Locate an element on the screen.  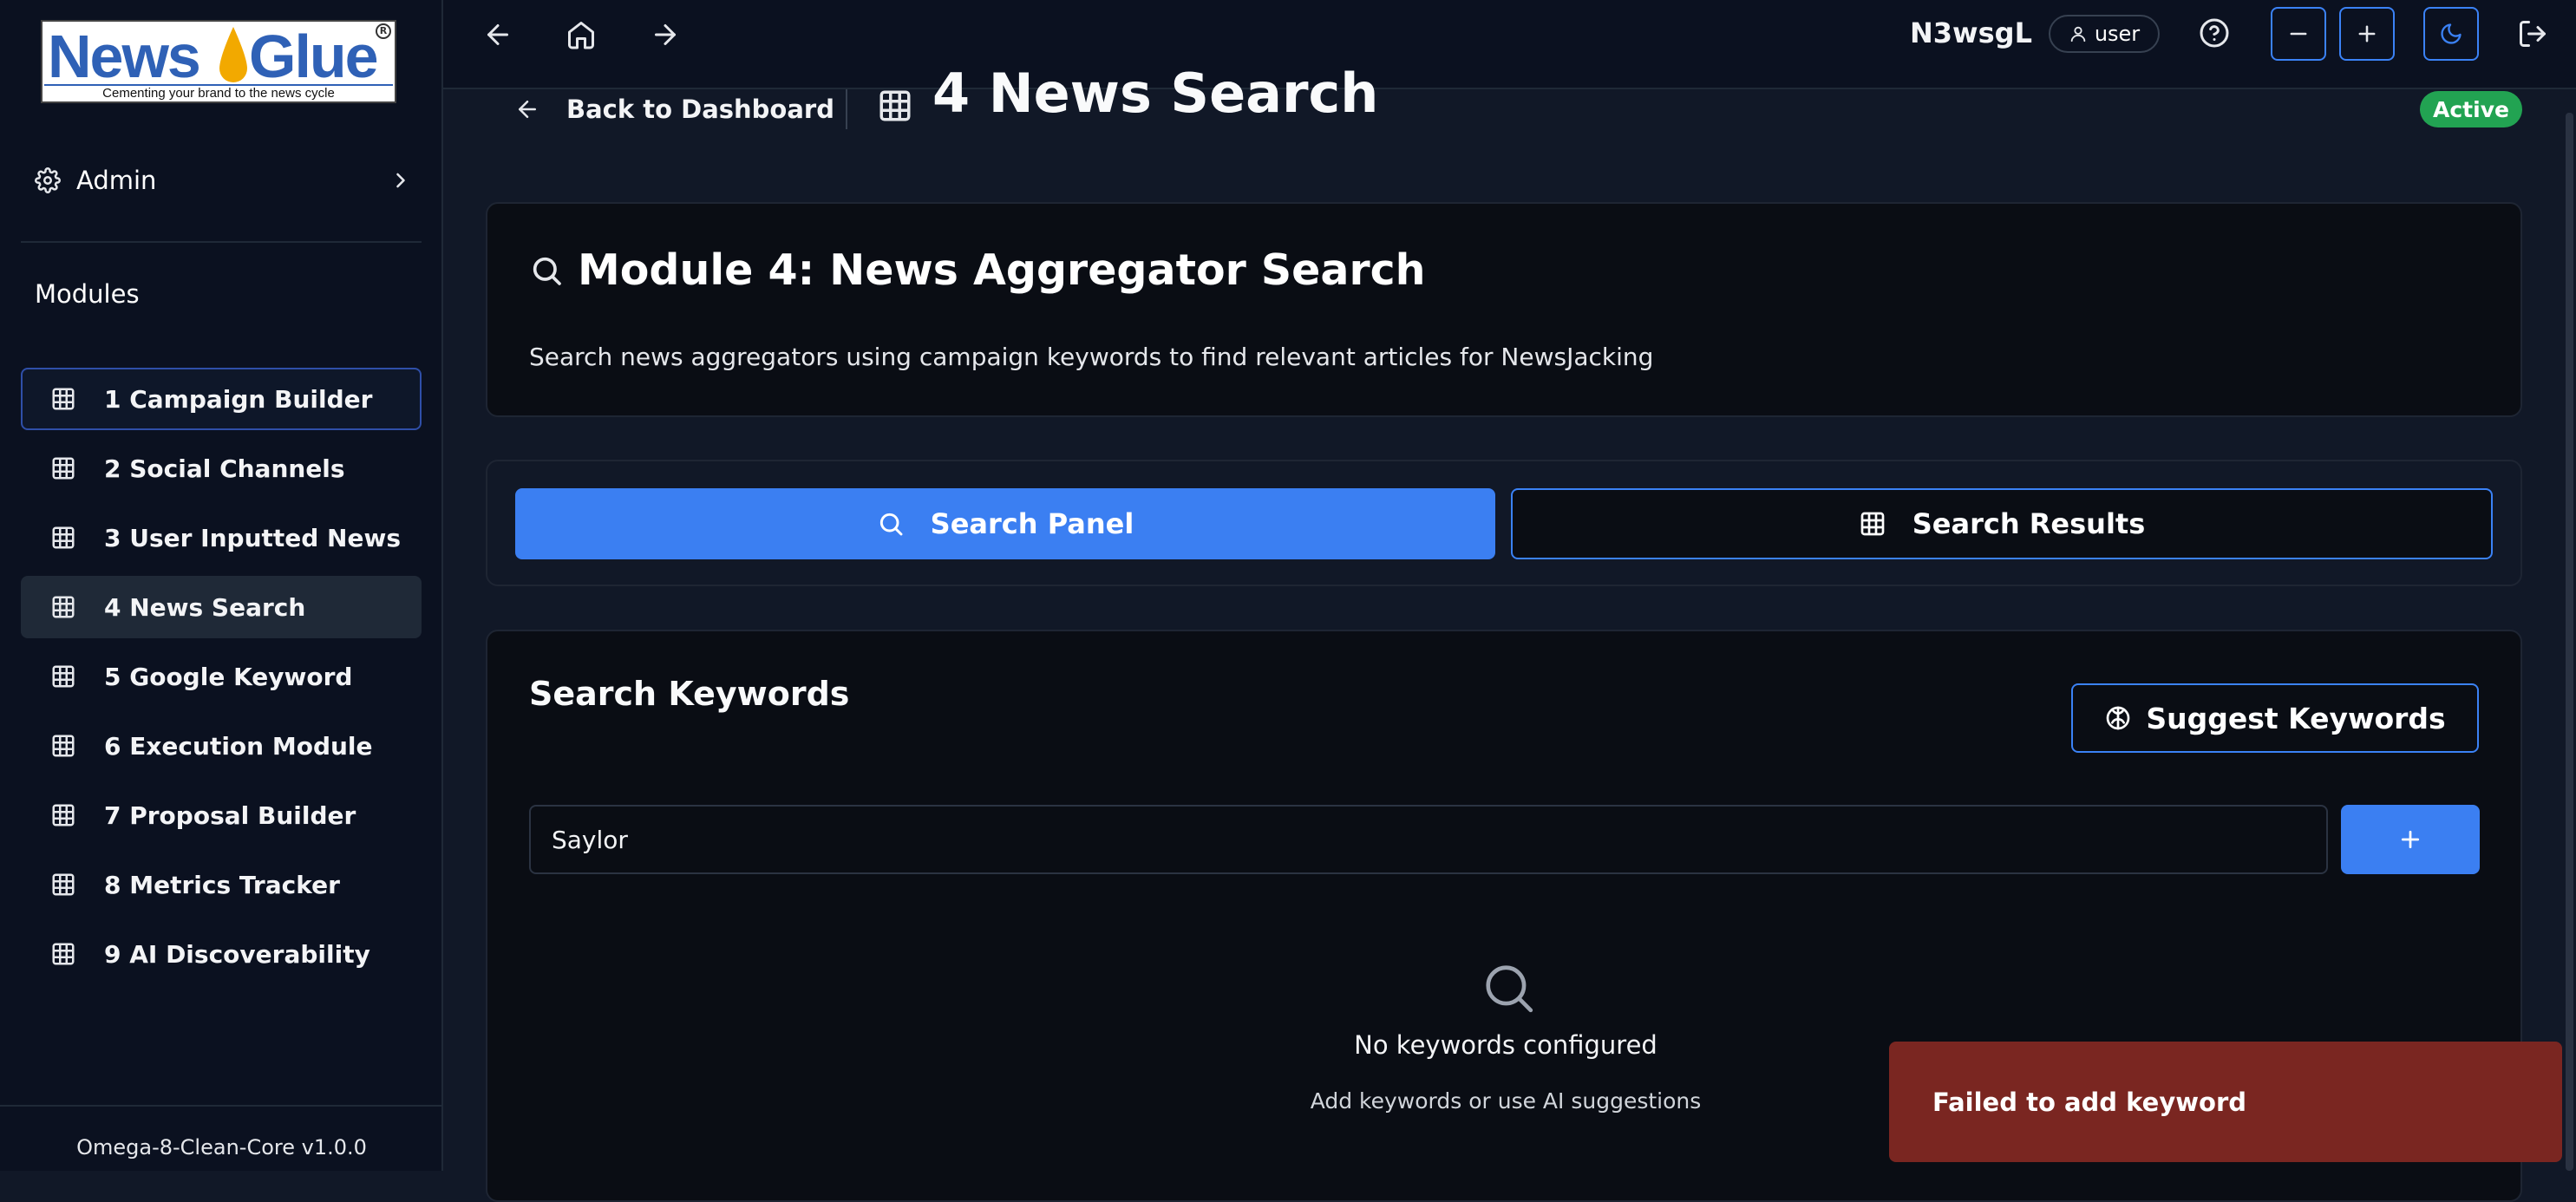
sidebar-item-execution-module: 6 Execution Module is located at coordinates (221, 746).